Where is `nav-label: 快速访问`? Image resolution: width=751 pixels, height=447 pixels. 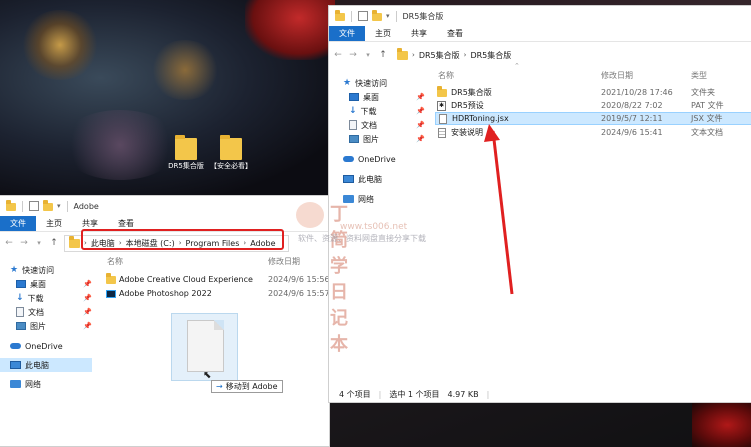
nav-label: 快速访问 is located at coordinates (371, 83).